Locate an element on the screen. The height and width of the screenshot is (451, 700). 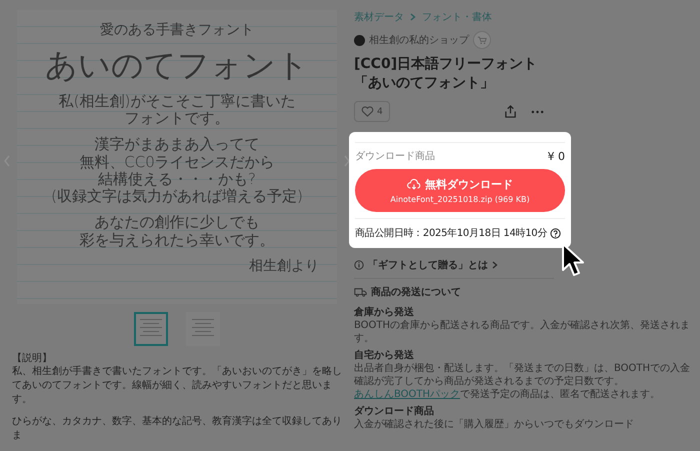
shipping-method-title: ダウンロード商品 is located at coordinates (394, 411).